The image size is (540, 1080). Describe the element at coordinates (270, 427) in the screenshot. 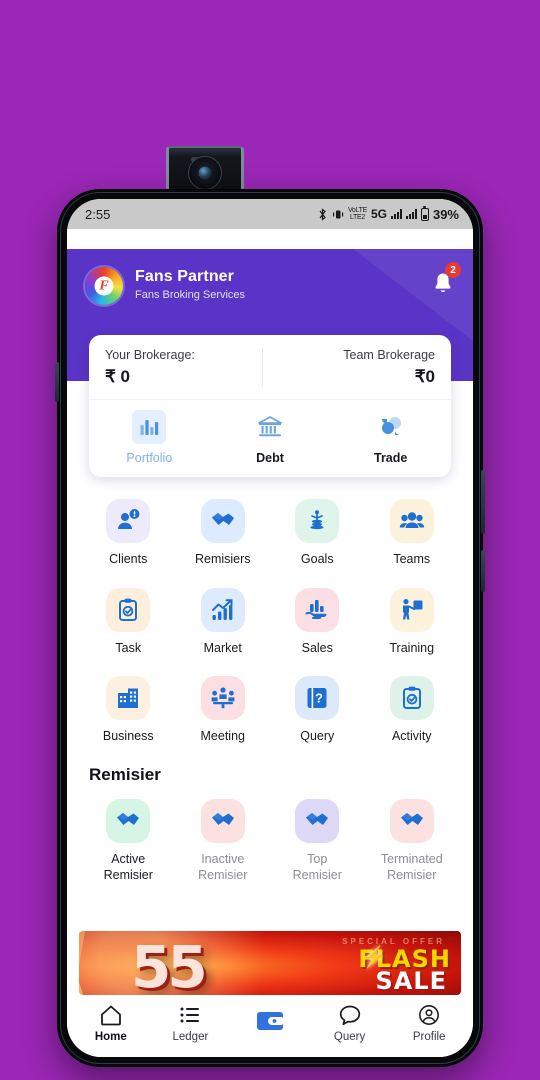

I see `bank-icon` at that location.